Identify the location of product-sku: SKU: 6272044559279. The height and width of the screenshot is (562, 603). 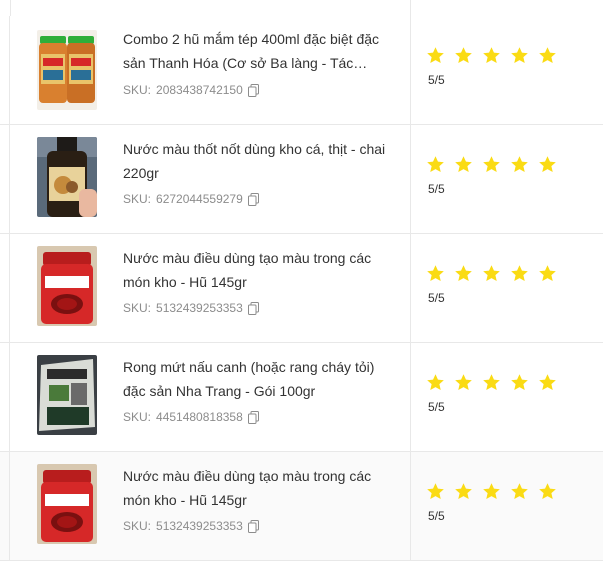
(191, 199).